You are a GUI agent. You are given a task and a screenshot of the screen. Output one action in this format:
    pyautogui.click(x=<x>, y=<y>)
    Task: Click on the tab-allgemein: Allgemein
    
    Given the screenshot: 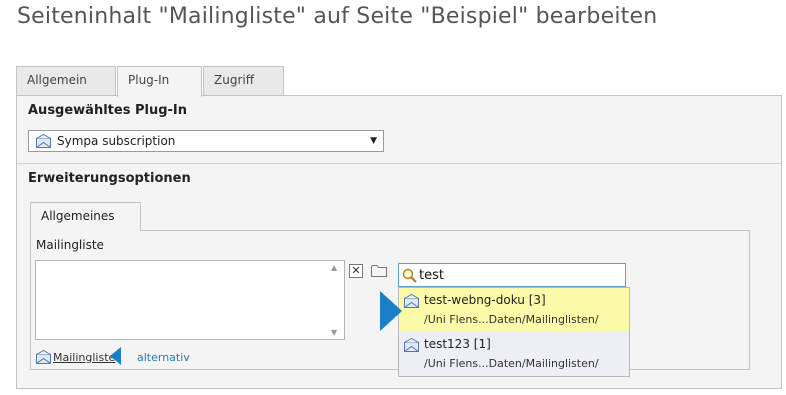 What is the action you would take?
    pyautogui.click(x=66, y=80)
    